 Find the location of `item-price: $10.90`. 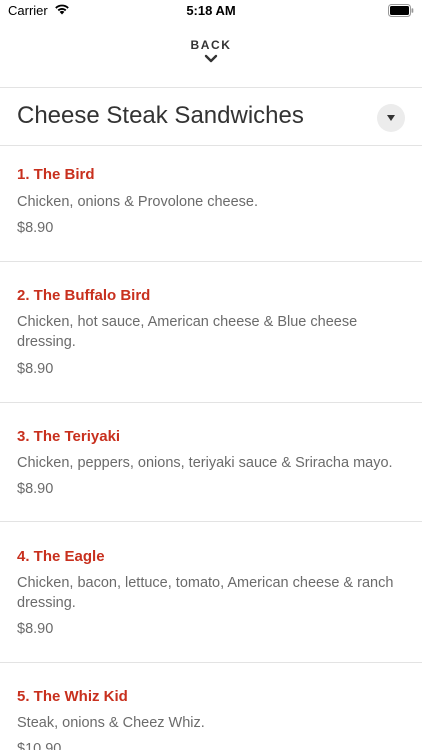

item-price: $10.90 is located at coordinates (39, 745).